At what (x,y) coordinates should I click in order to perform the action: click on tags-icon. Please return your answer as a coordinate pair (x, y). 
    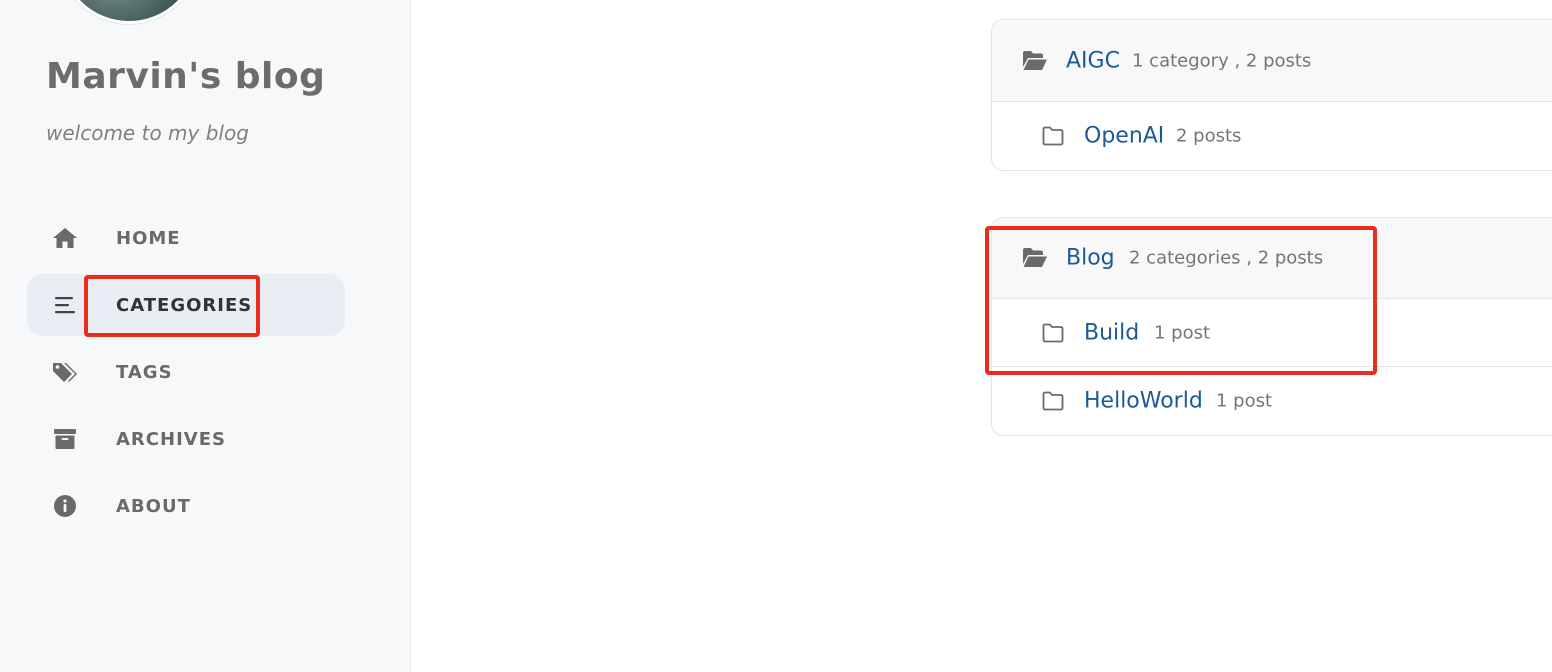
    Looking at the image, I should click on (65, 372).